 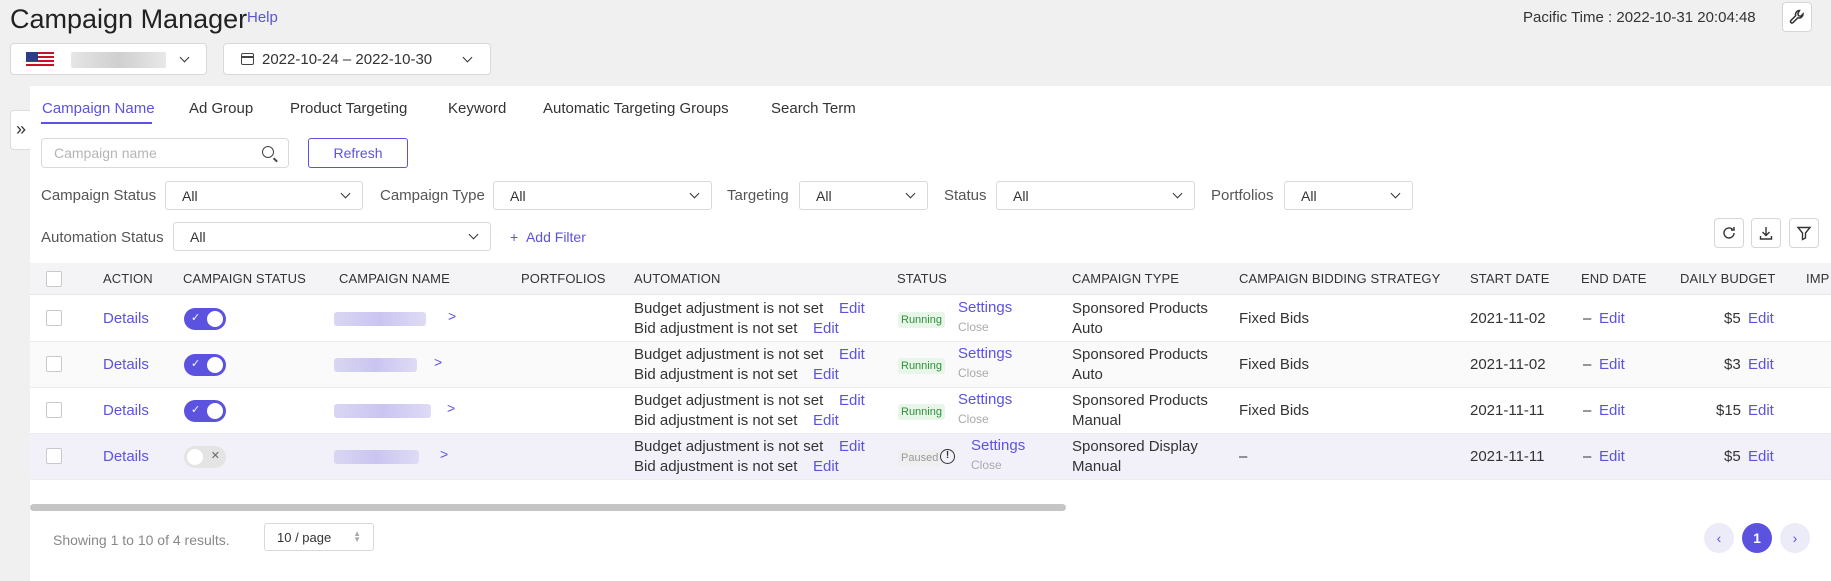 I want to click on campaign-status-toggle: ✕, so click(x=205, y=457).